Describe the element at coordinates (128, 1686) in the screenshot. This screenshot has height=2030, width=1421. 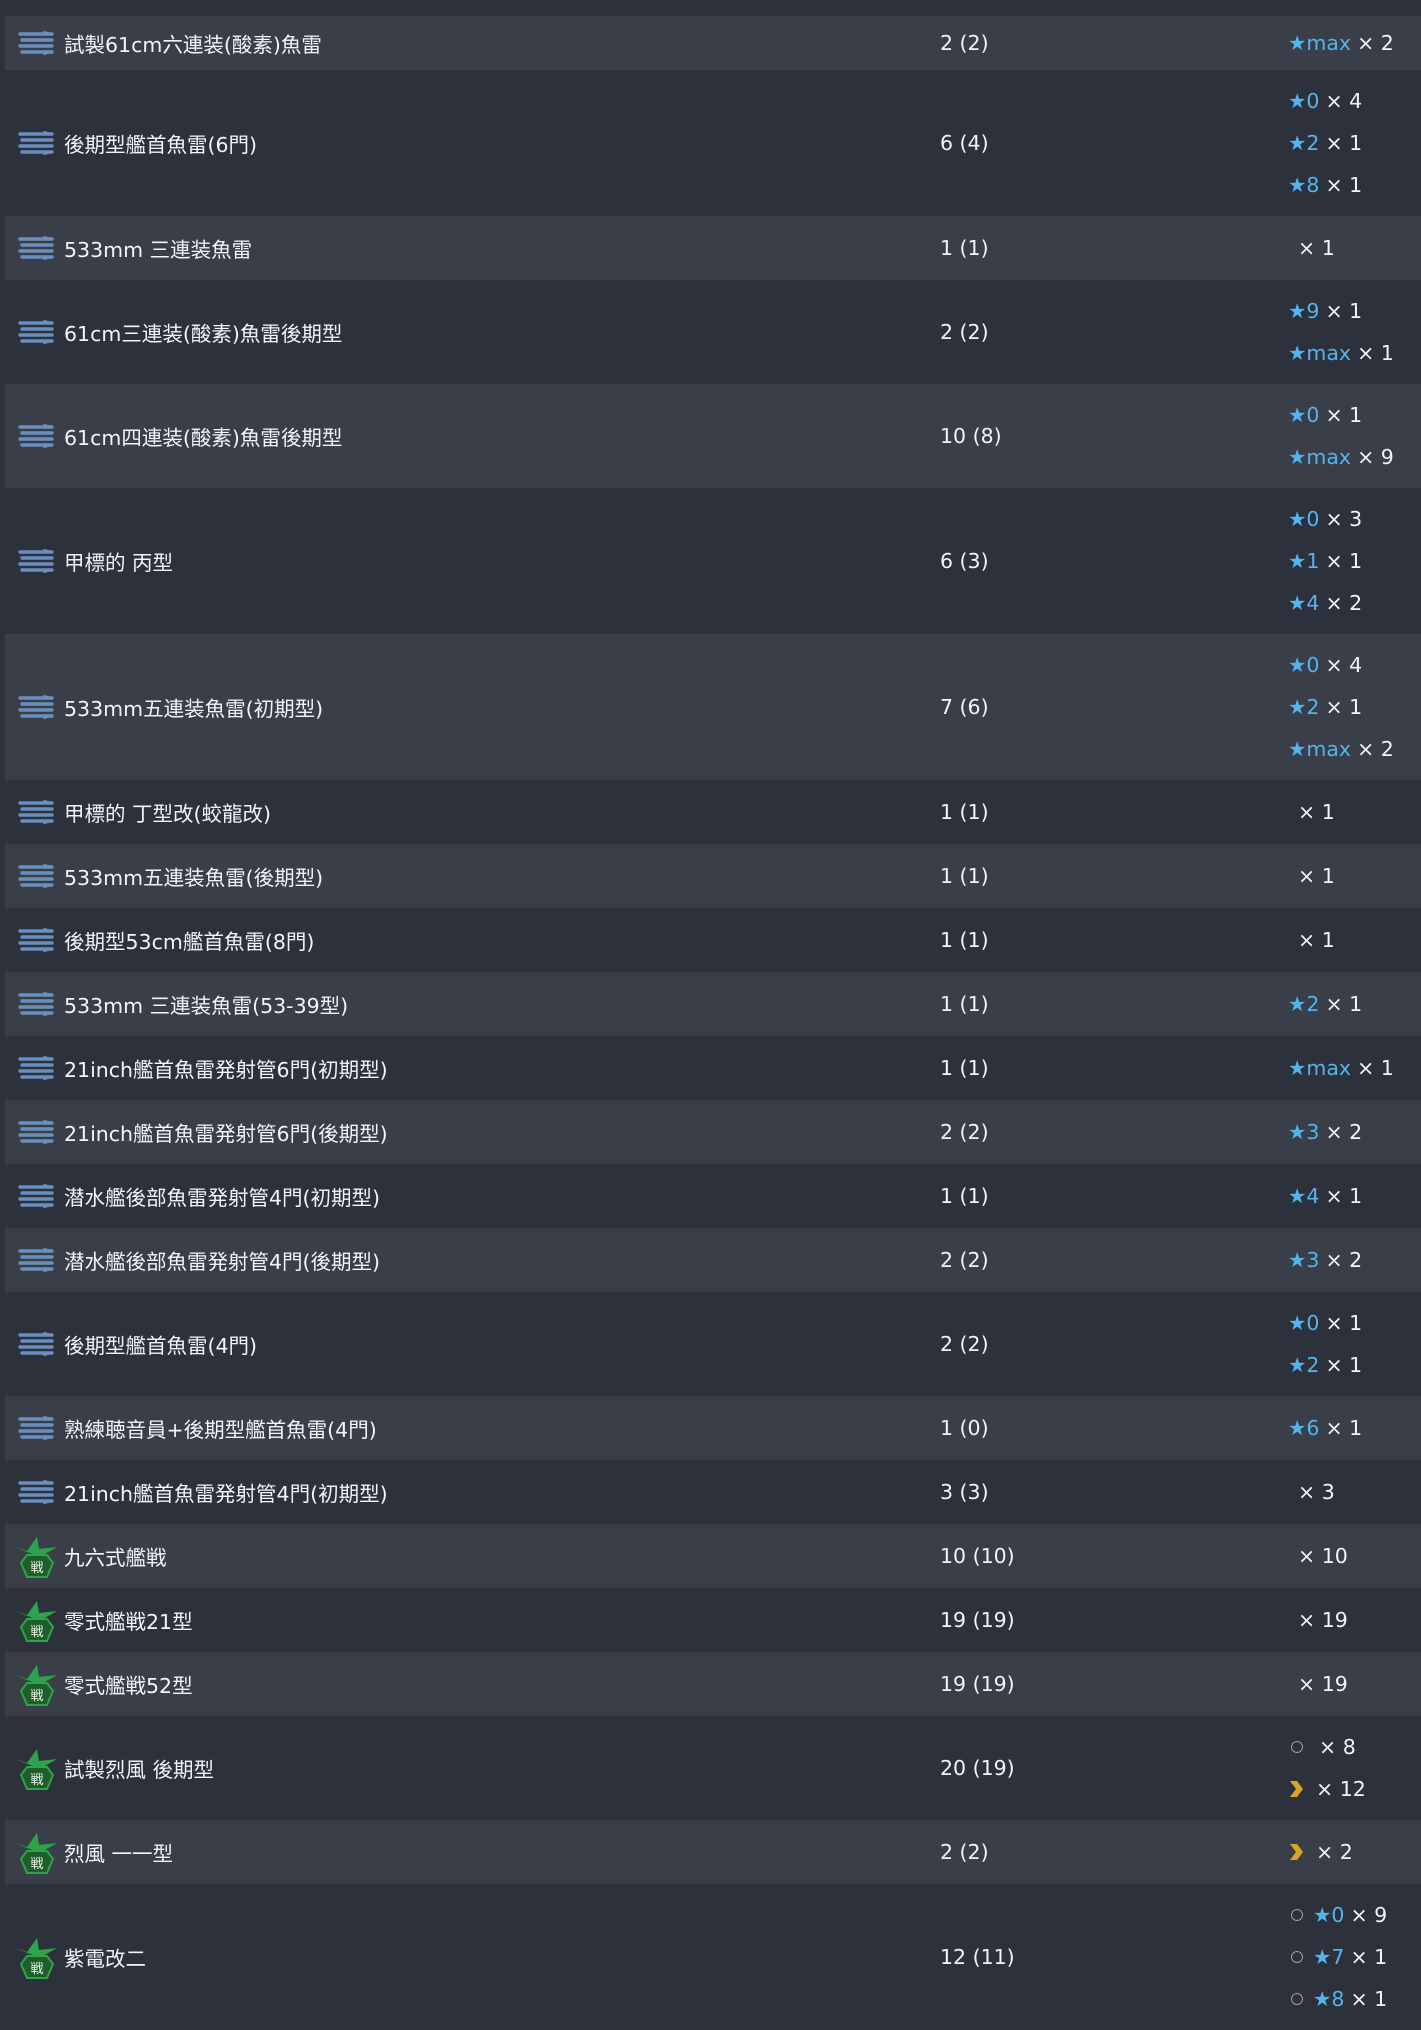
I see `equipment-name: 零式艦戦52型` at that location.